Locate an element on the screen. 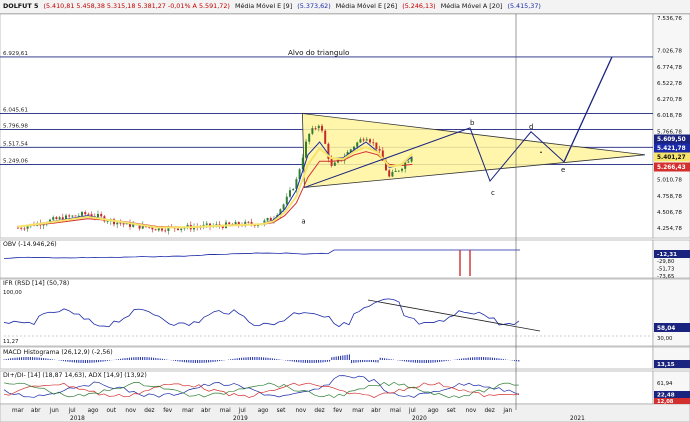 Image resolution: width=690 pixels, height=422 pixels. month-label-10: abr is located at coordinates (206, 411).